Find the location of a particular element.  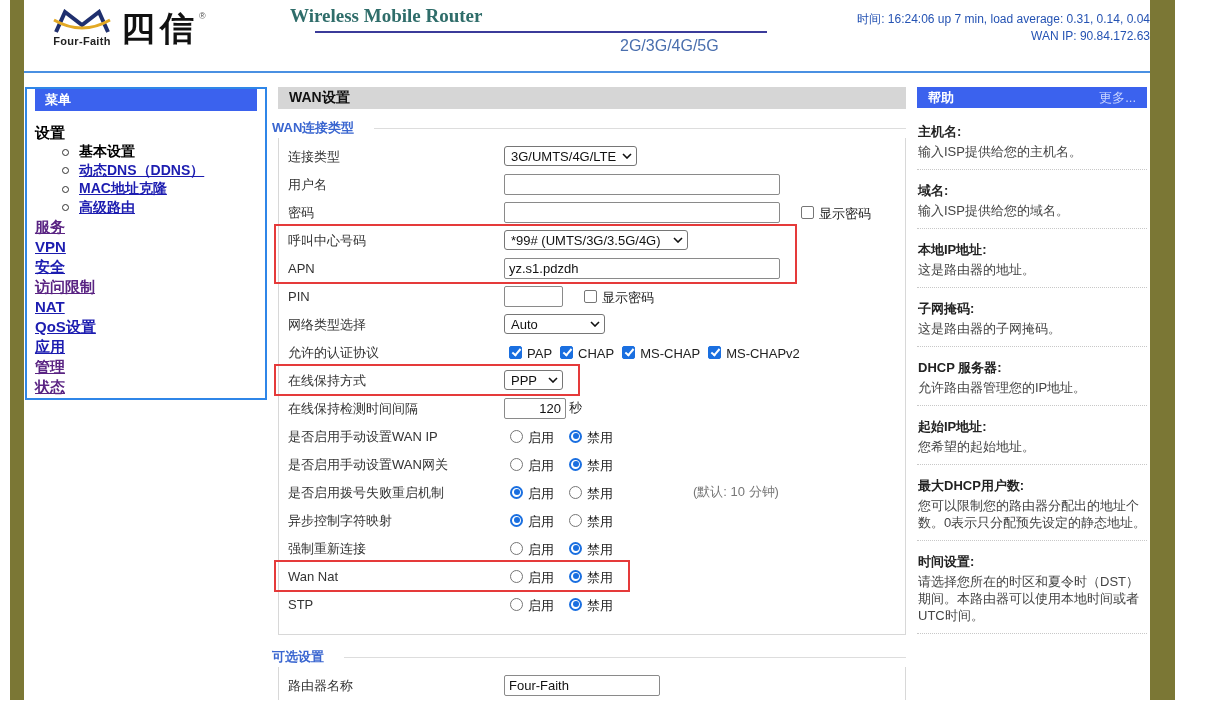

hint-text: (默认: 10 分钟) is located at coordinates (736, 492).